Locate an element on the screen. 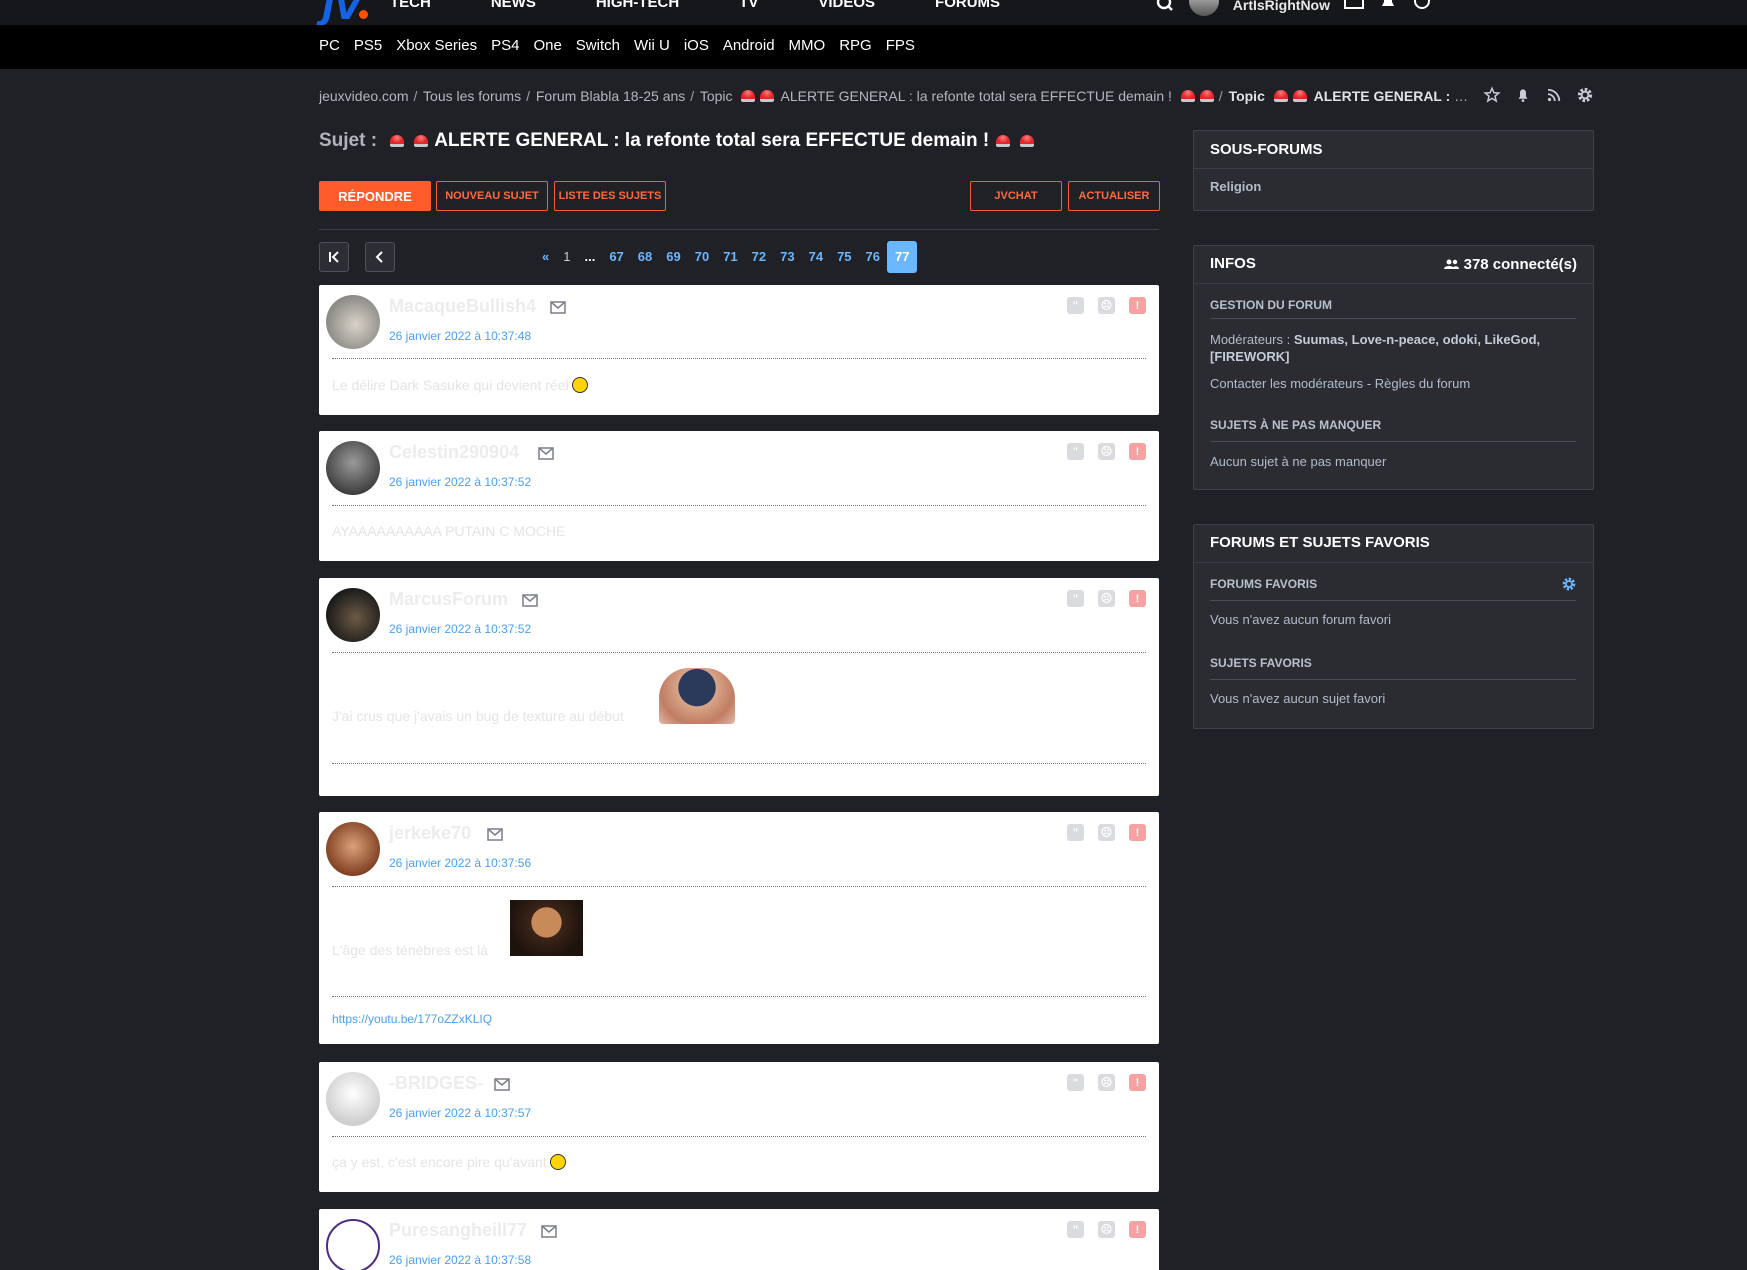 The height and width of the screenshot is (1270, 1747). post-date: 26 janvier 2022 à 10:37:57 is located at coordinates (460, 1113).